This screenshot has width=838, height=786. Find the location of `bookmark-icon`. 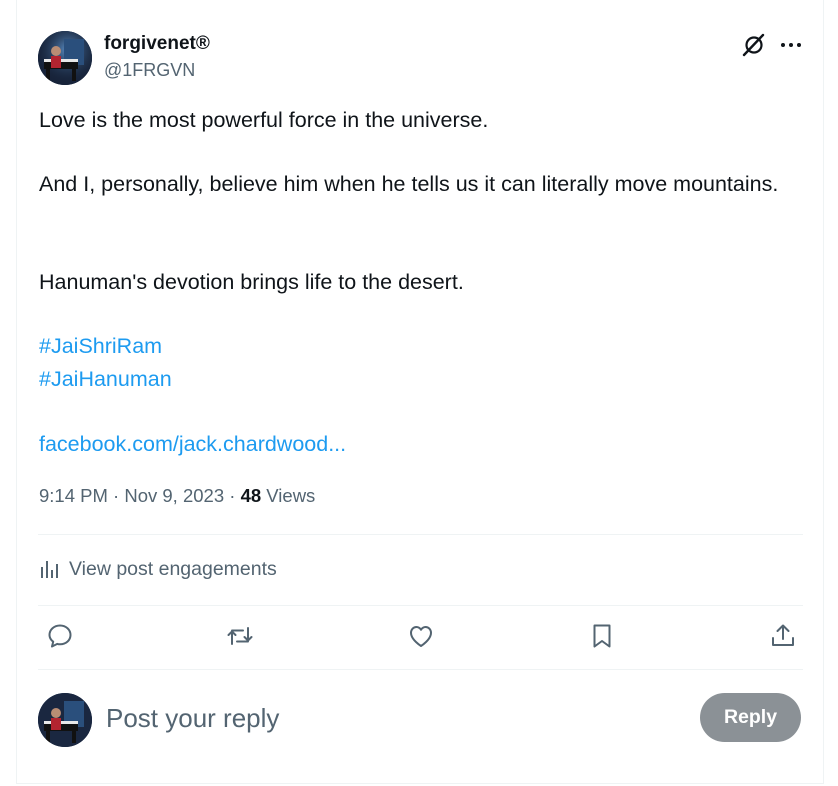

bookmark-icon is located at coordinates (602, 636).